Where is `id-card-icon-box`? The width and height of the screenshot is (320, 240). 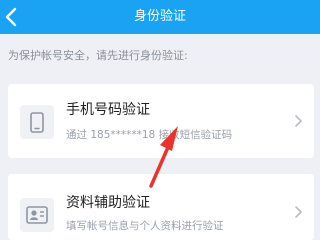
id-card-icon-box is located at coordinates (37, 215).